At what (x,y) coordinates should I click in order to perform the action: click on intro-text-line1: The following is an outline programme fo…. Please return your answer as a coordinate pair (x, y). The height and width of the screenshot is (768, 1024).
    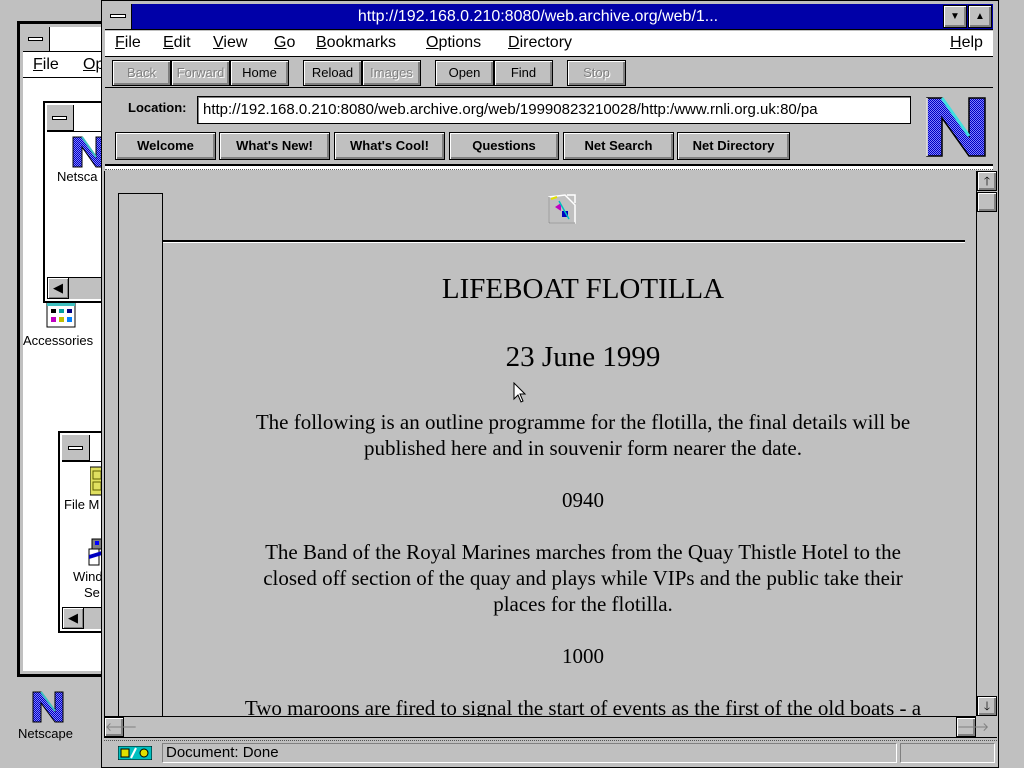
    Looking at the image, I should click on (583, 422).